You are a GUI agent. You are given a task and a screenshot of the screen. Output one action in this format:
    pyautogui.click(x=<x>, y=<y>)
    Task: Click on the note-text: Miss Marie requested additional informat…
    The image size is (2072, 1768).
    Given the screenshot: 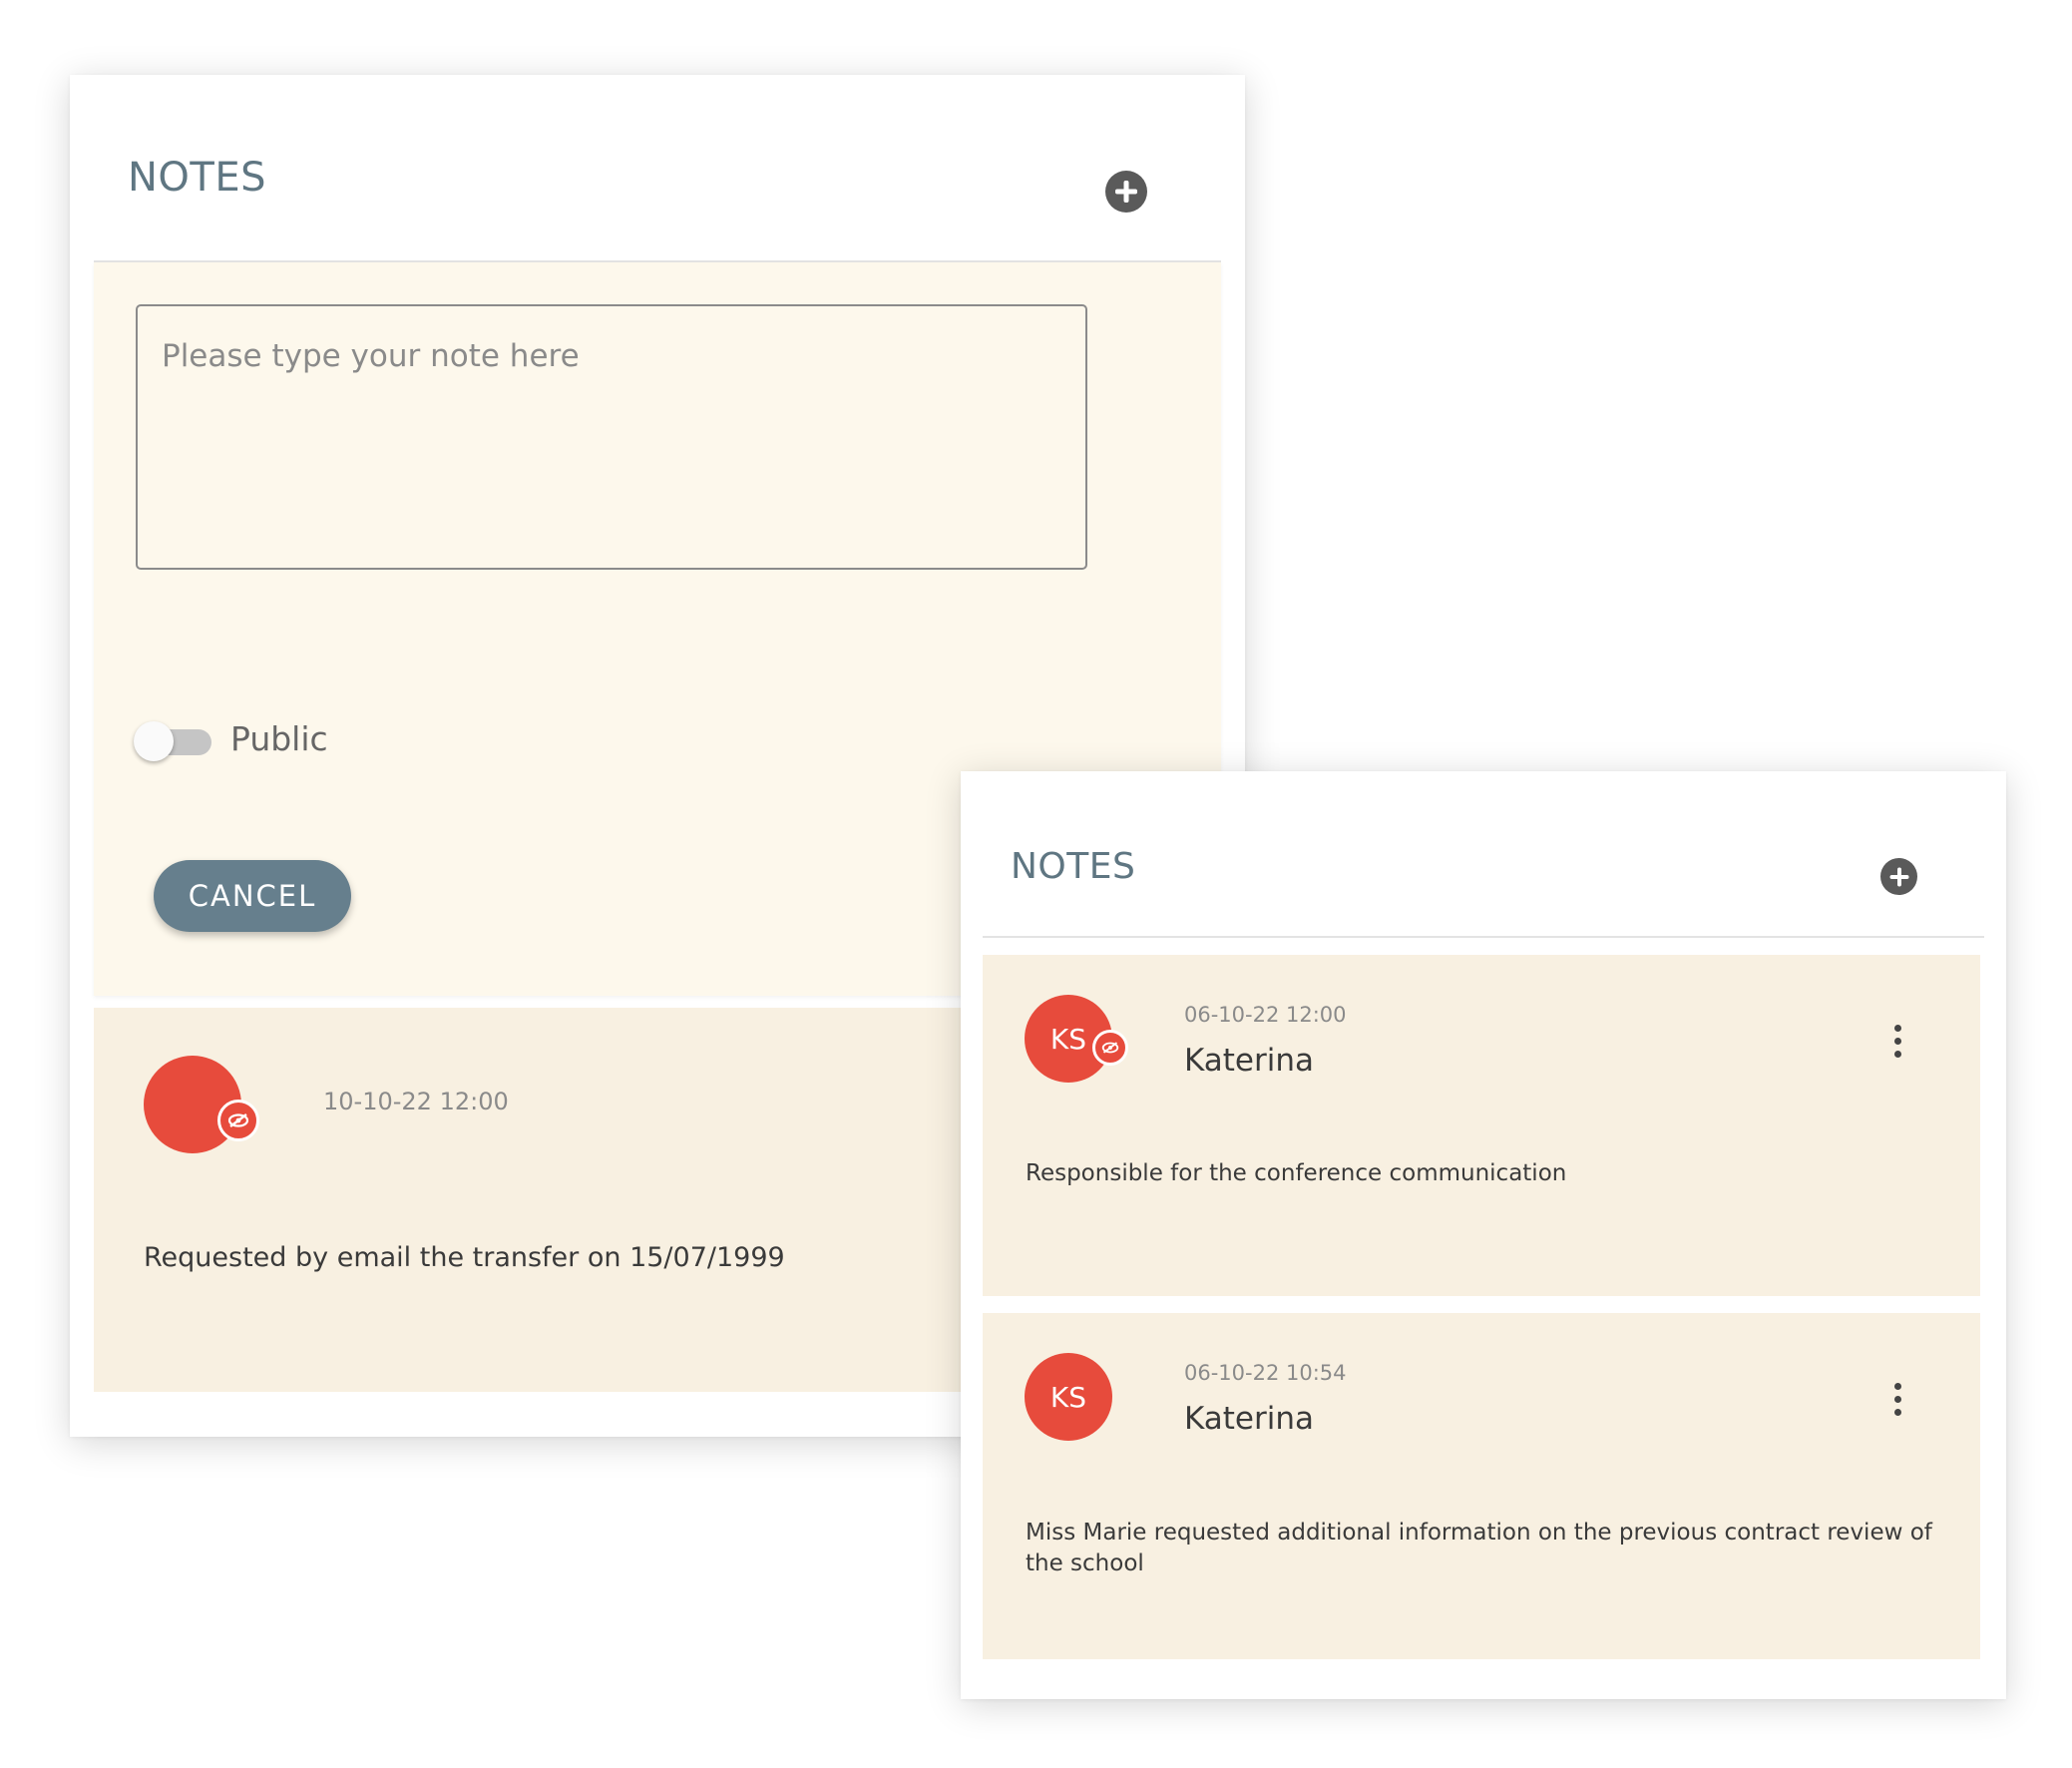 What is the action you would take?
    pyautogui.click(x=1479, y=1548)
    